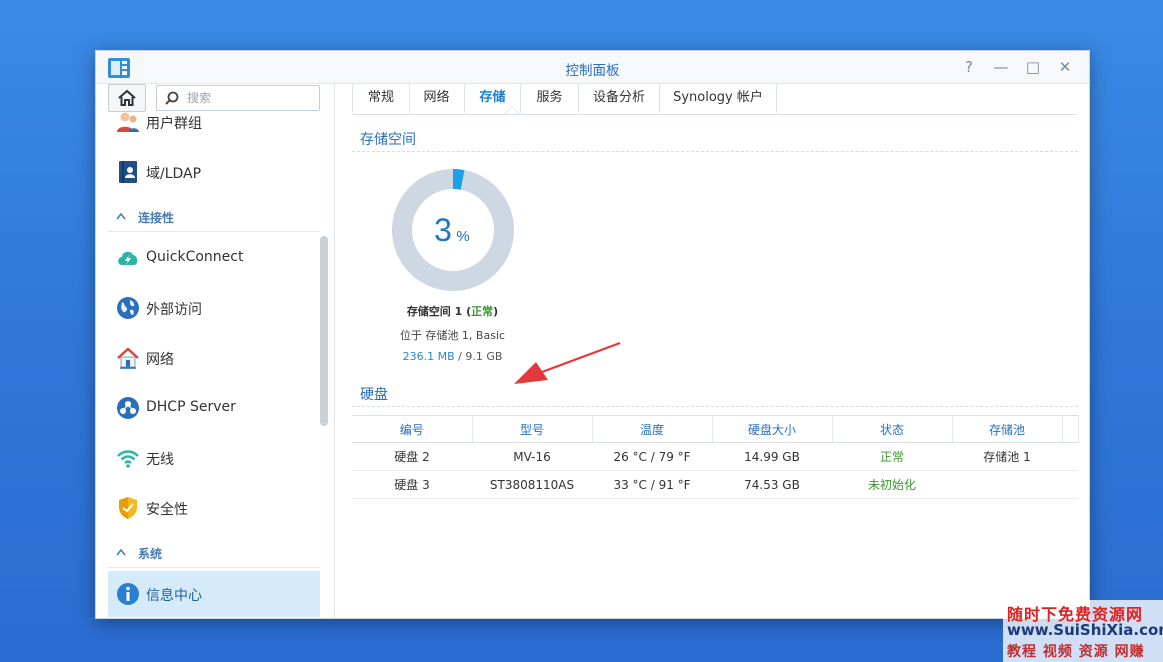 The image size is (1163, 662). Describe the element at coordinates (128, 258) in the screenshot. I see `quickconnect-icon` at that location.